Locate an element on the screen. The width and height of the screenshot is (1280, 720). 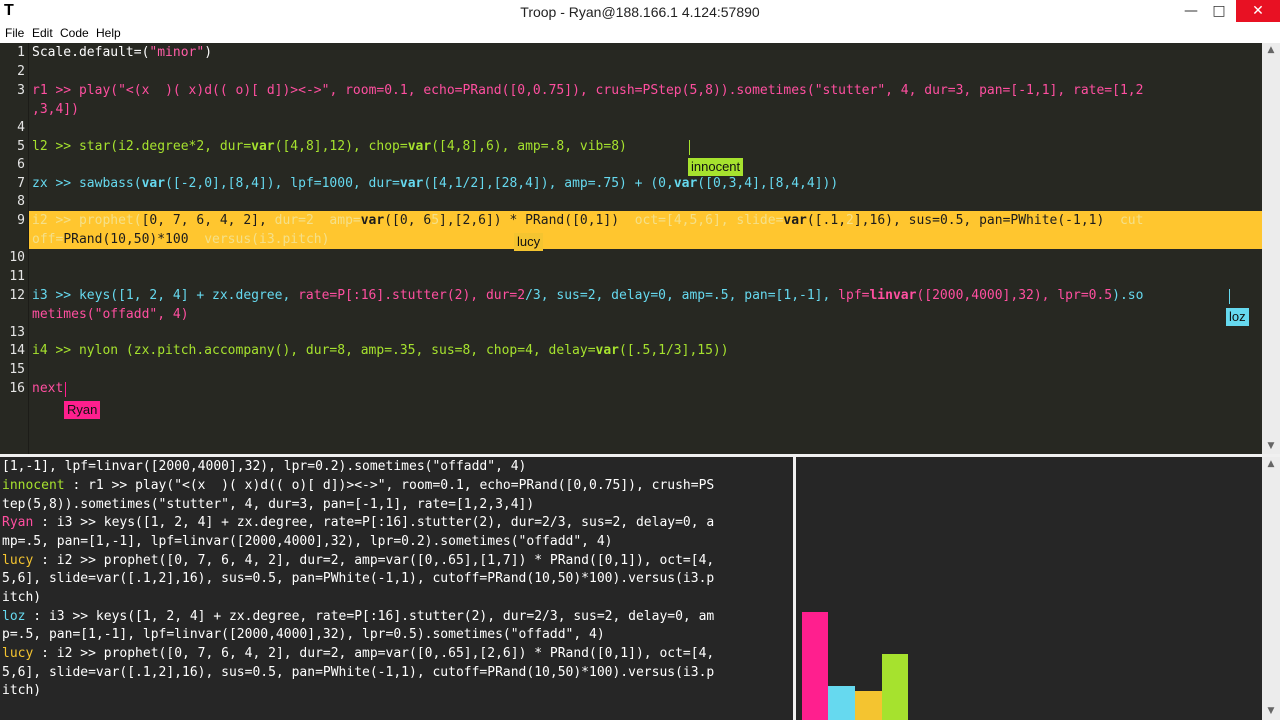
code-token: "minor" is located at coordinates (177, 52).